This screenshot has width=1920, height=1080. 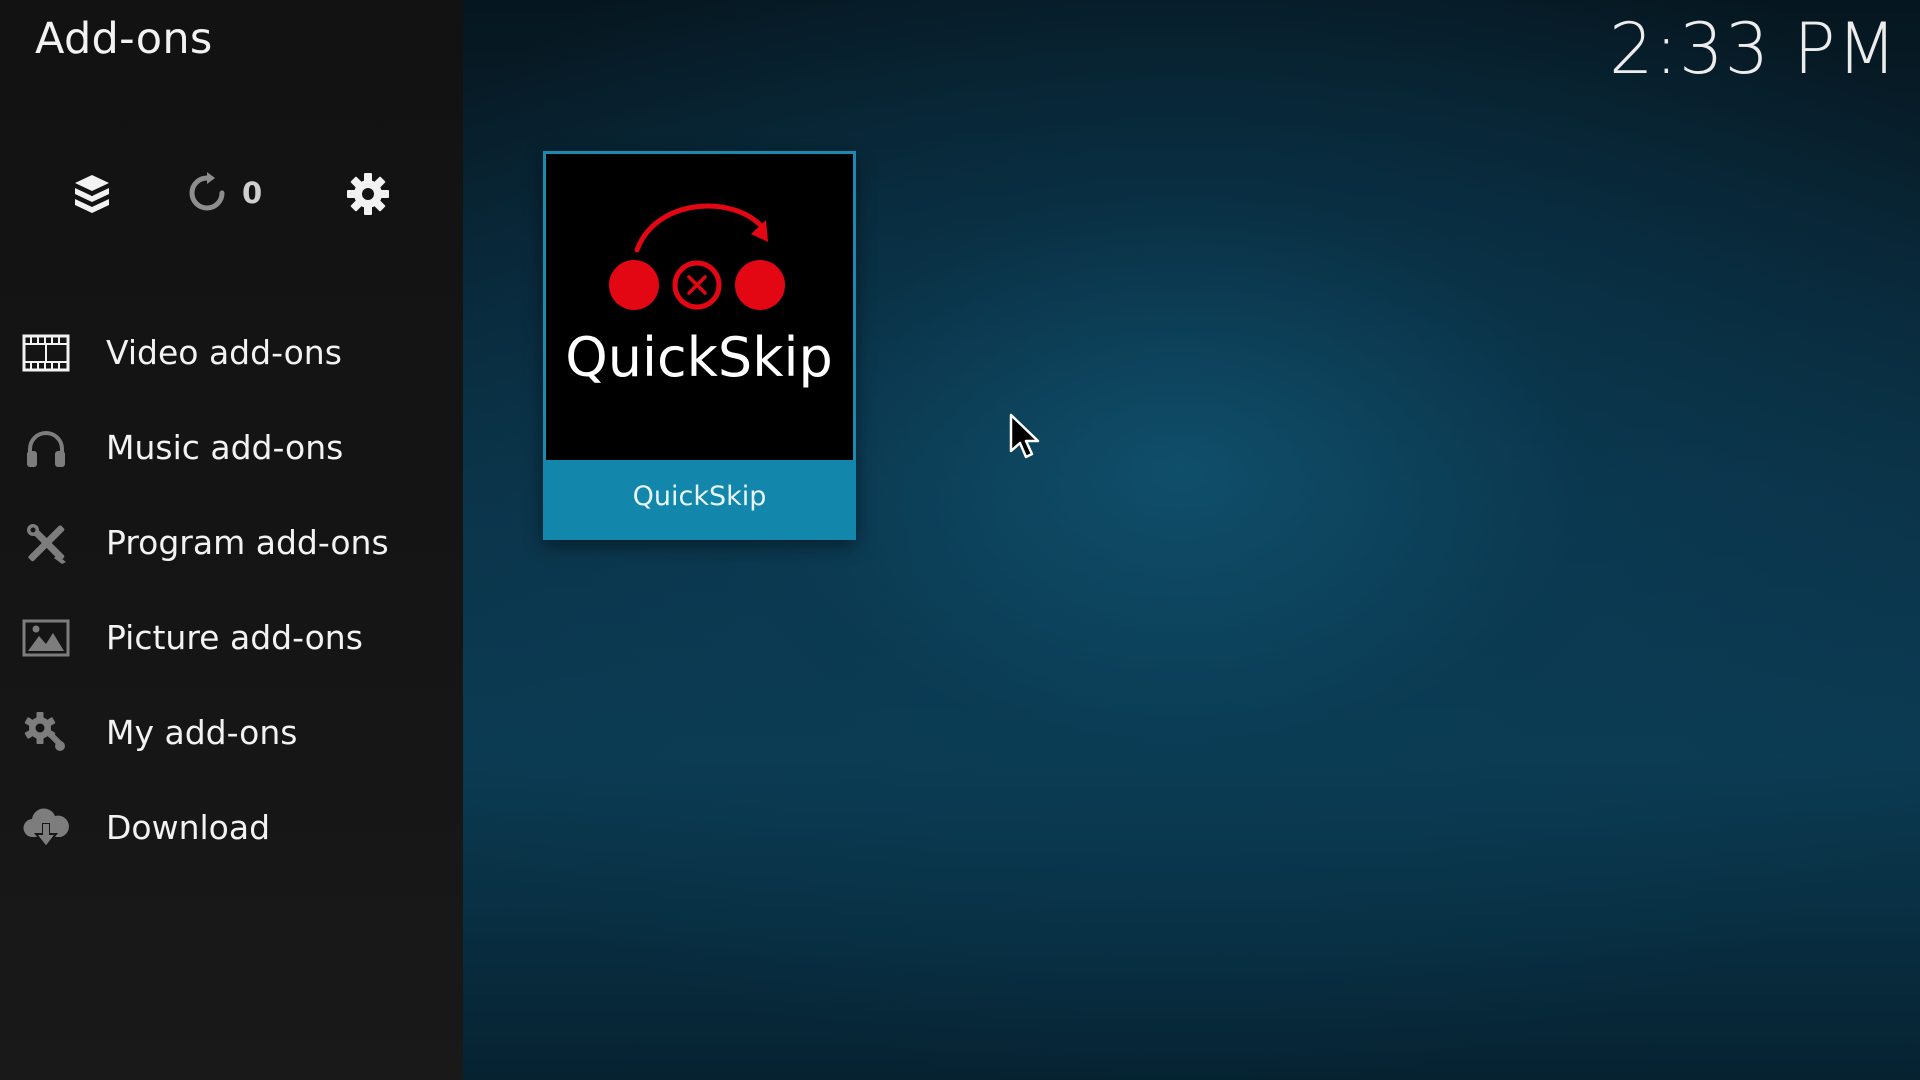 I want to click on cloud-download-icon, so click(x=46, y=828).